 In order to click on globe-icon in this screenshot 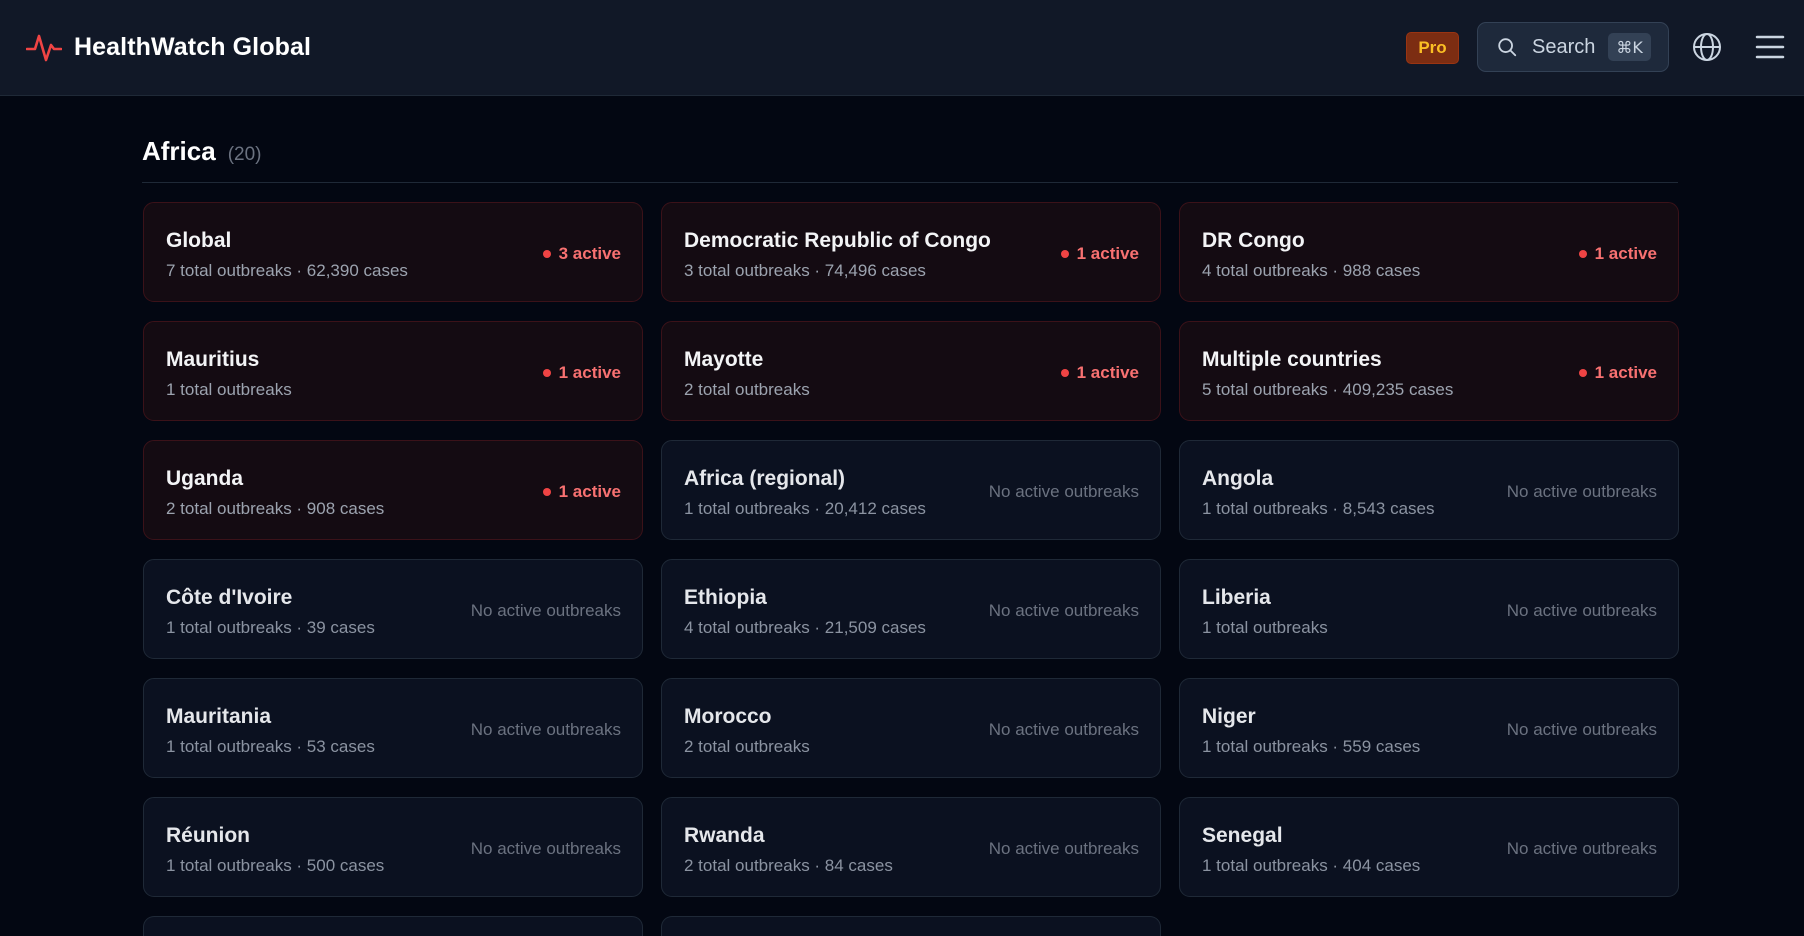, I will do `click(1707, 47)`.